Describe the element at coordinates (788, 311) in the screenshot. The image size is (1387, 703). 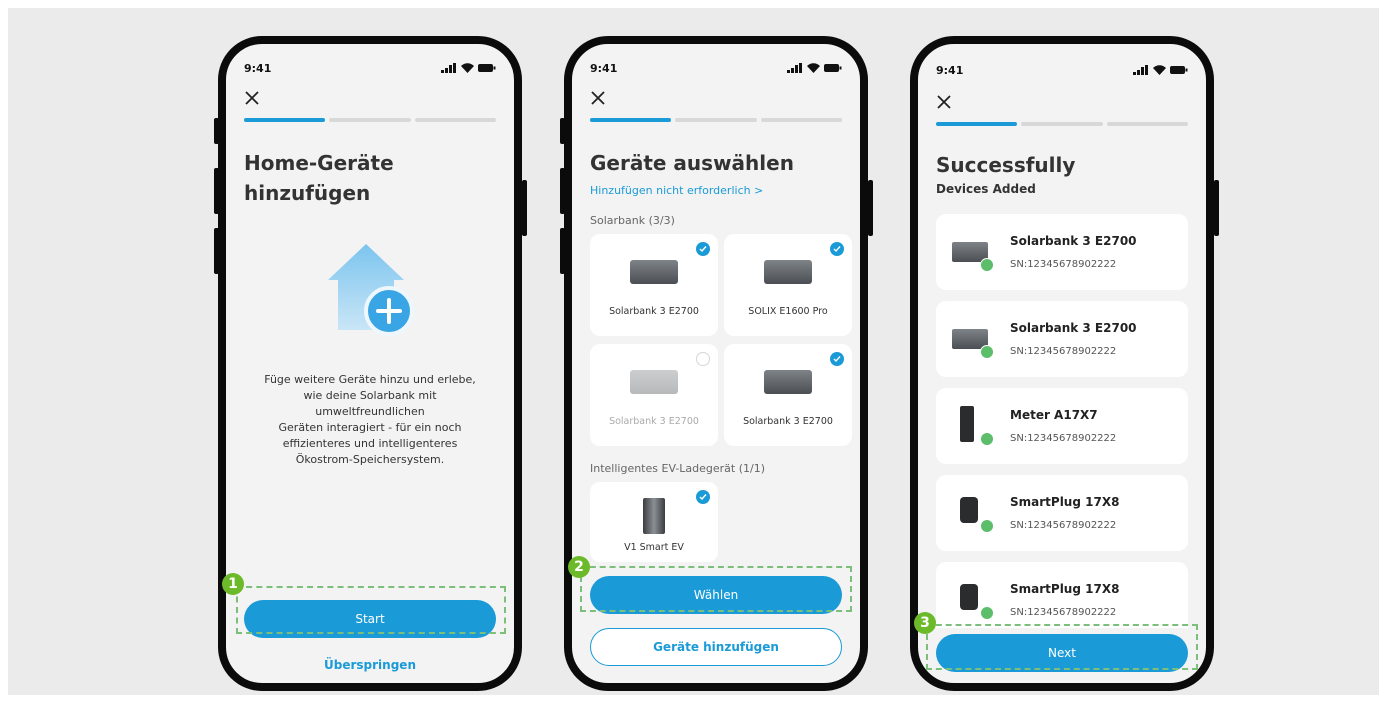
I see `device-label: SOLIX E1600 Pro` at that location.